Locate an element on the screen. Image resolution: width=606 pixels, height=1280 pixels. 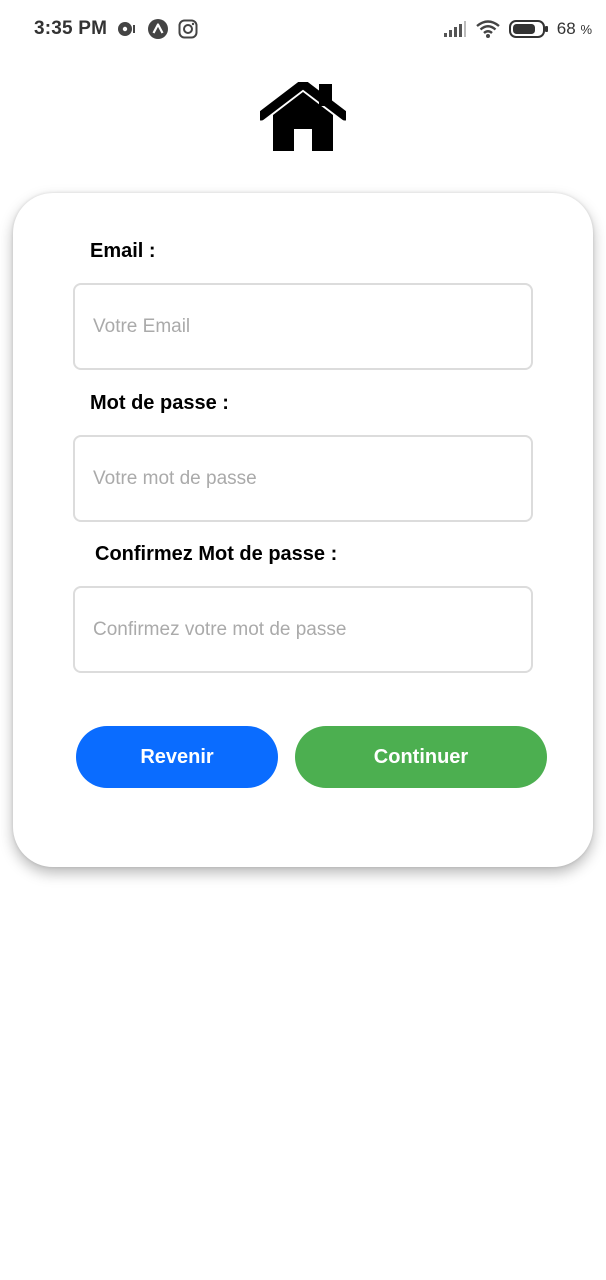
password-field: Votre mot de passe is located at coordinates (303, 478).